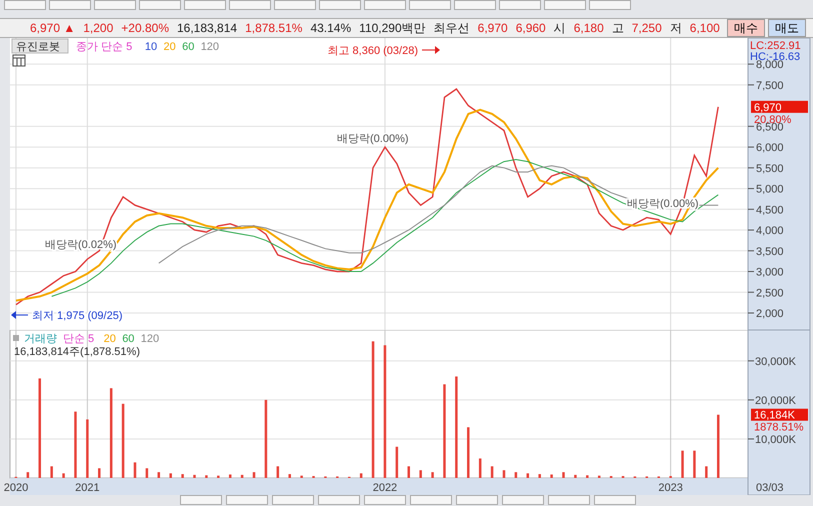 The width and height of the screenshot is (813, 506). What do you see at coordinates (617, 28) in the screenshot?
I see `high-label: 고` at bounding box center [617, 28].